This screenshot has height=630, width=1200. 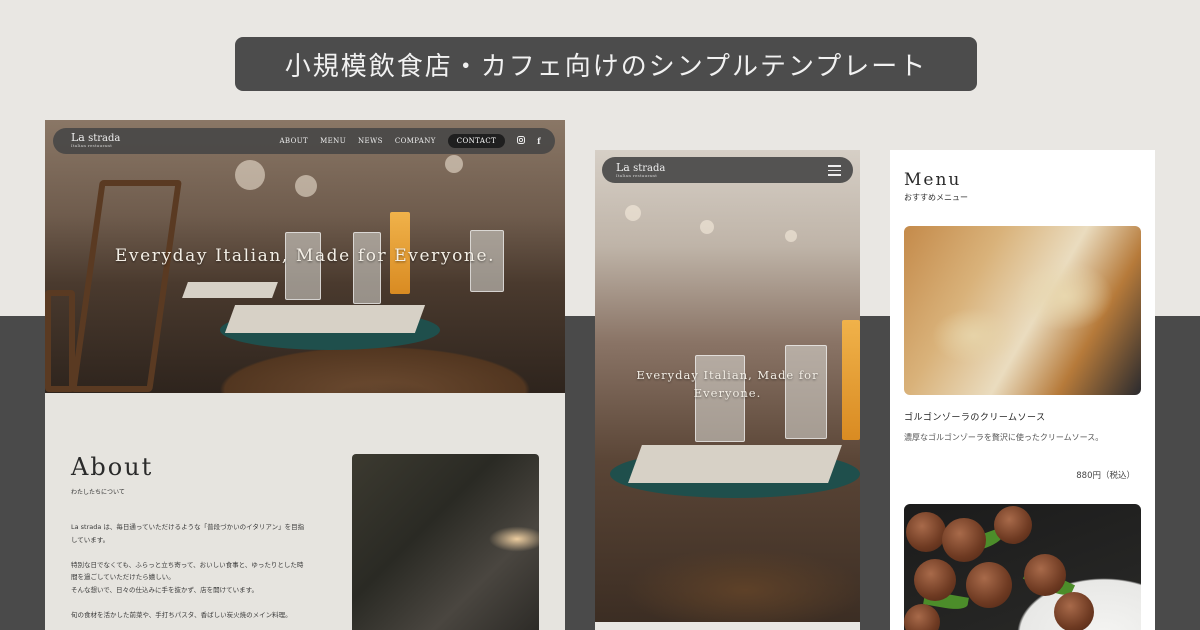 I want to click on about-subtitle: わたしたちについて, so click(x=98, y=492).